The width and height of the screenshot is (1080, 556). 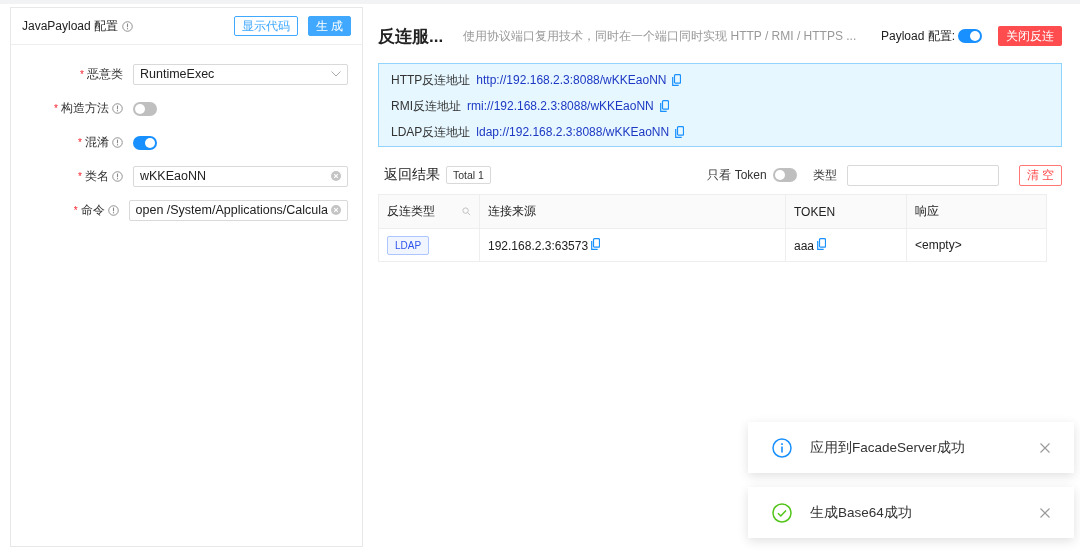 What do you see at coordinates (412, 175) in the screenshot?
I see `section-title: 返回结果` at bounding box center [412, 175].